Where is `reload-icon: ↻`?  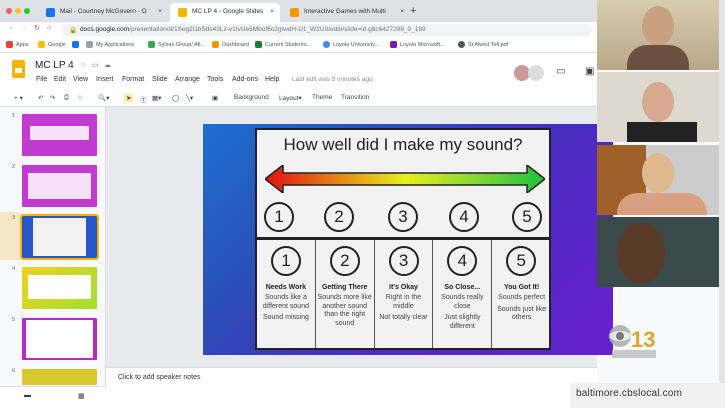 reload-icon: ↻ is located at coordinates (37, 28).